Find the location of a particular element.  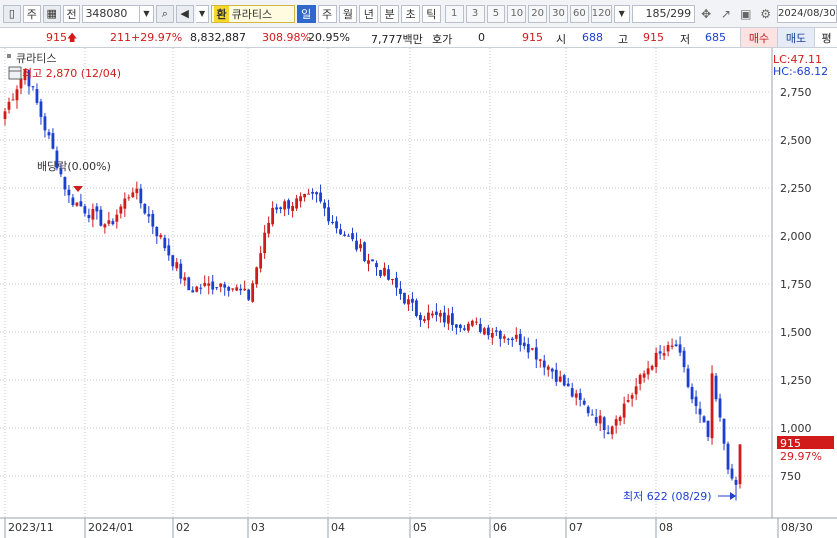

trend-icon: ↗ is located at coordinates (726, 14).